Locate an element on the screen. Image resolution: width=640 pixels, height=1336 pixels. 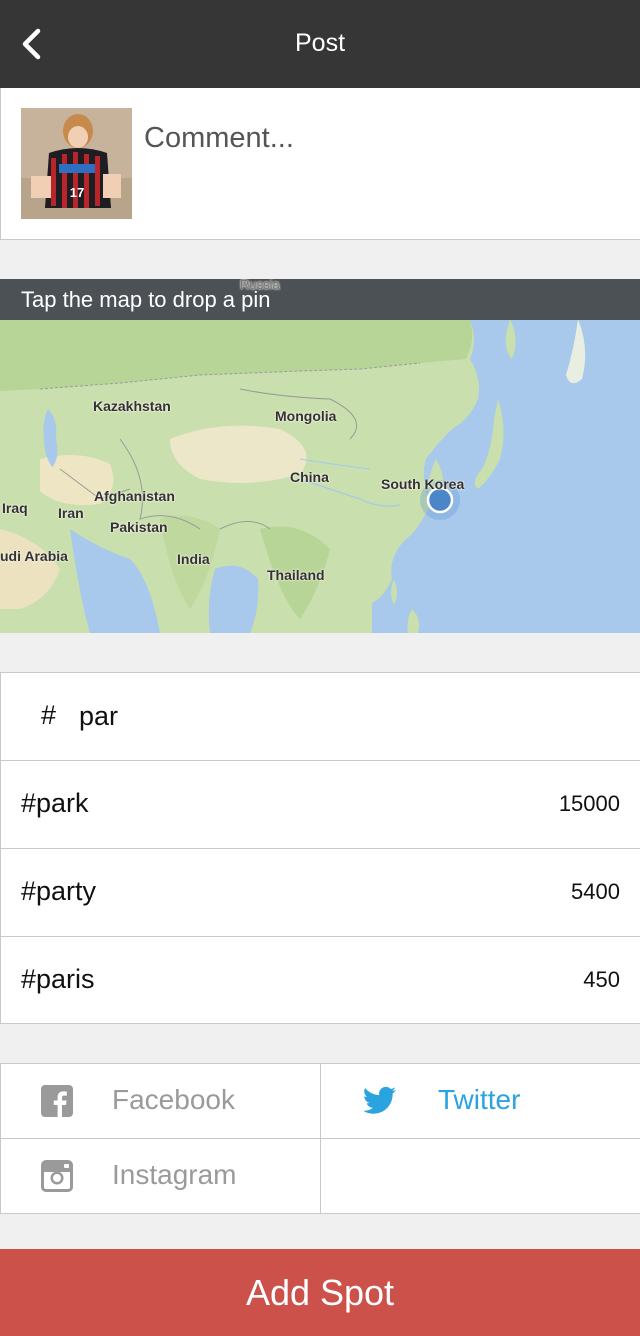
map-instruction-banner: Tap the map to drop a pin is located at coordinates (320, 299).